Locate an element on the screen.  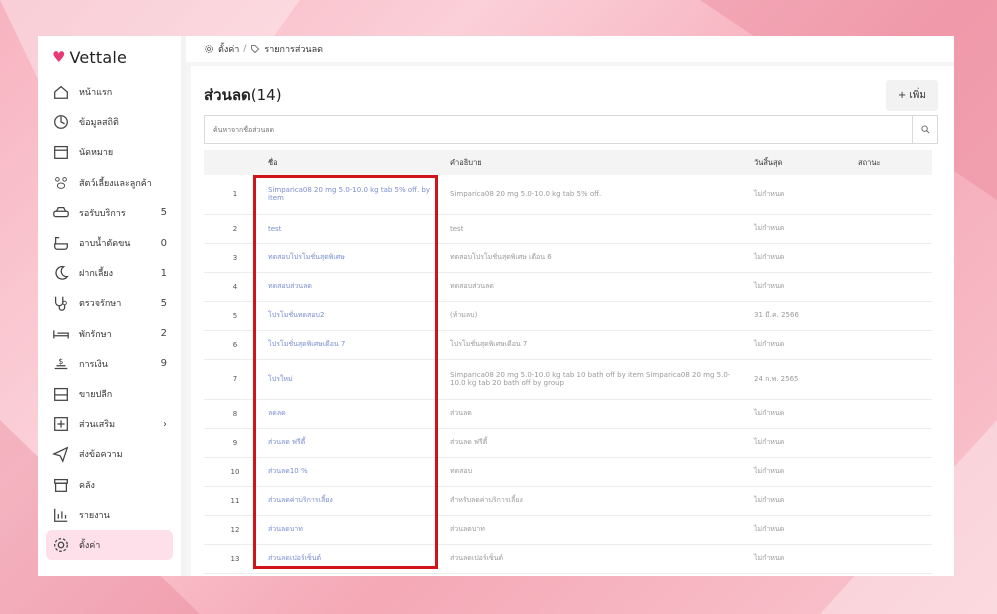
row-name-cell: test is located at coordinates (358, 229).